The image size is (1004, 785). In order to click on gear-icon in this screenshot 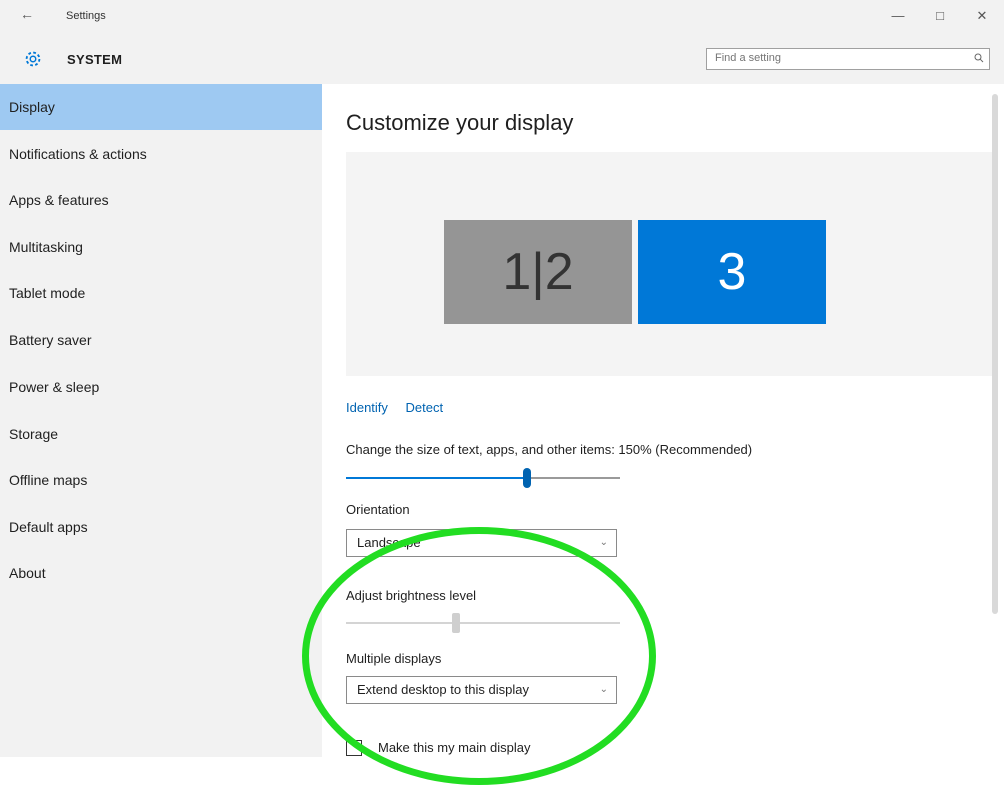, I will do `click(33, 59)`.